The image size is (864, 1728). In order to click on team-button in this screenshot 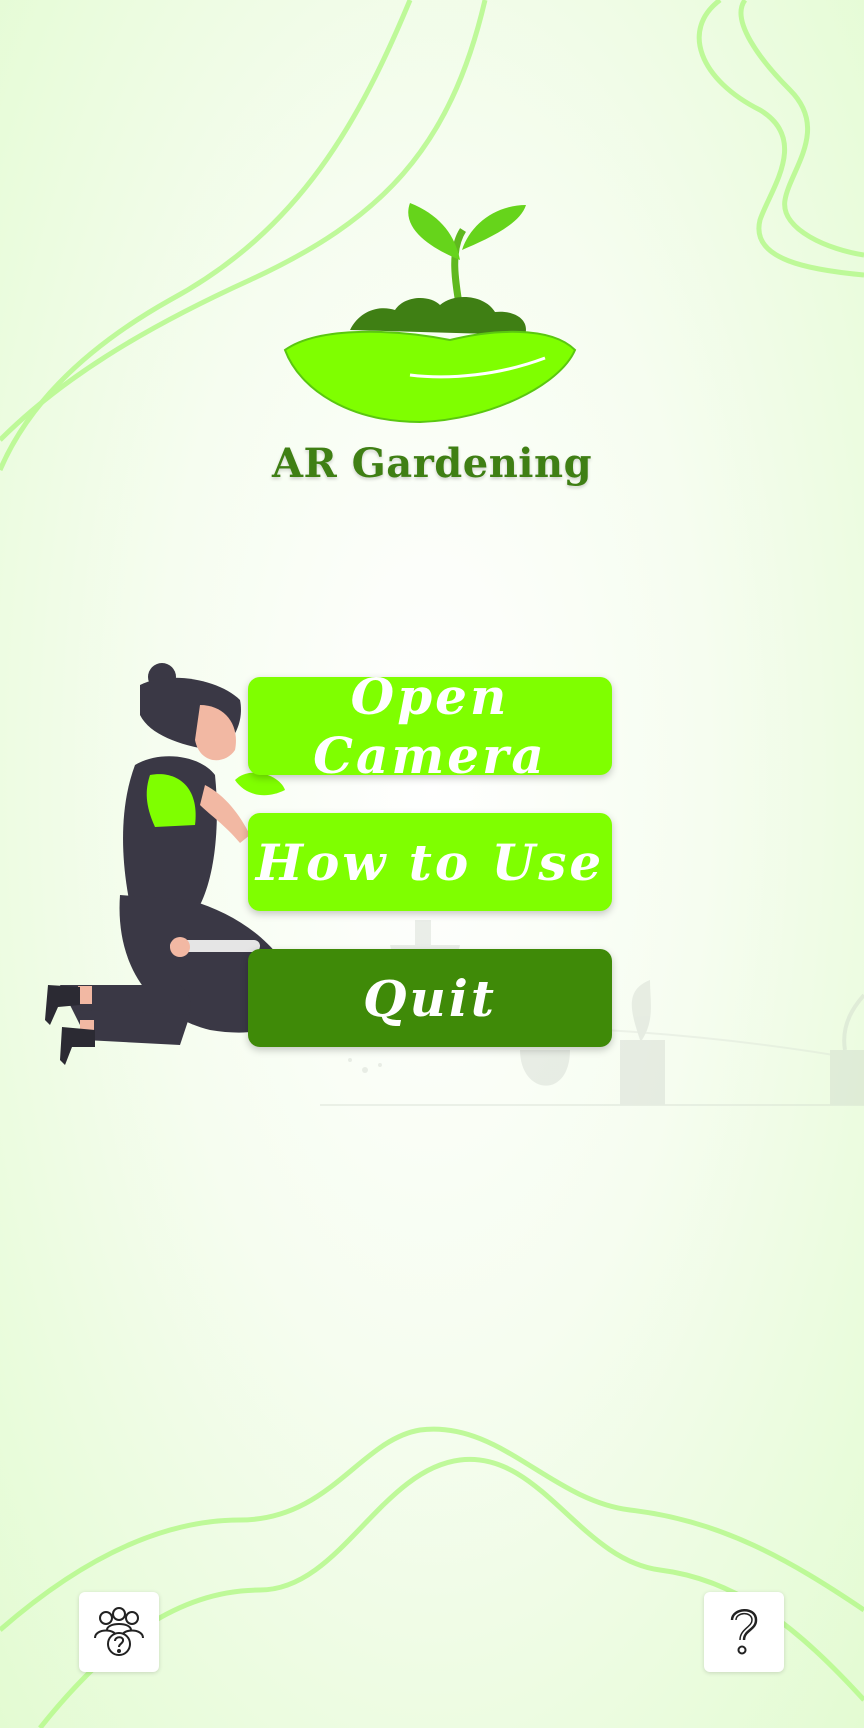, I will do `click(119, 1632)`.